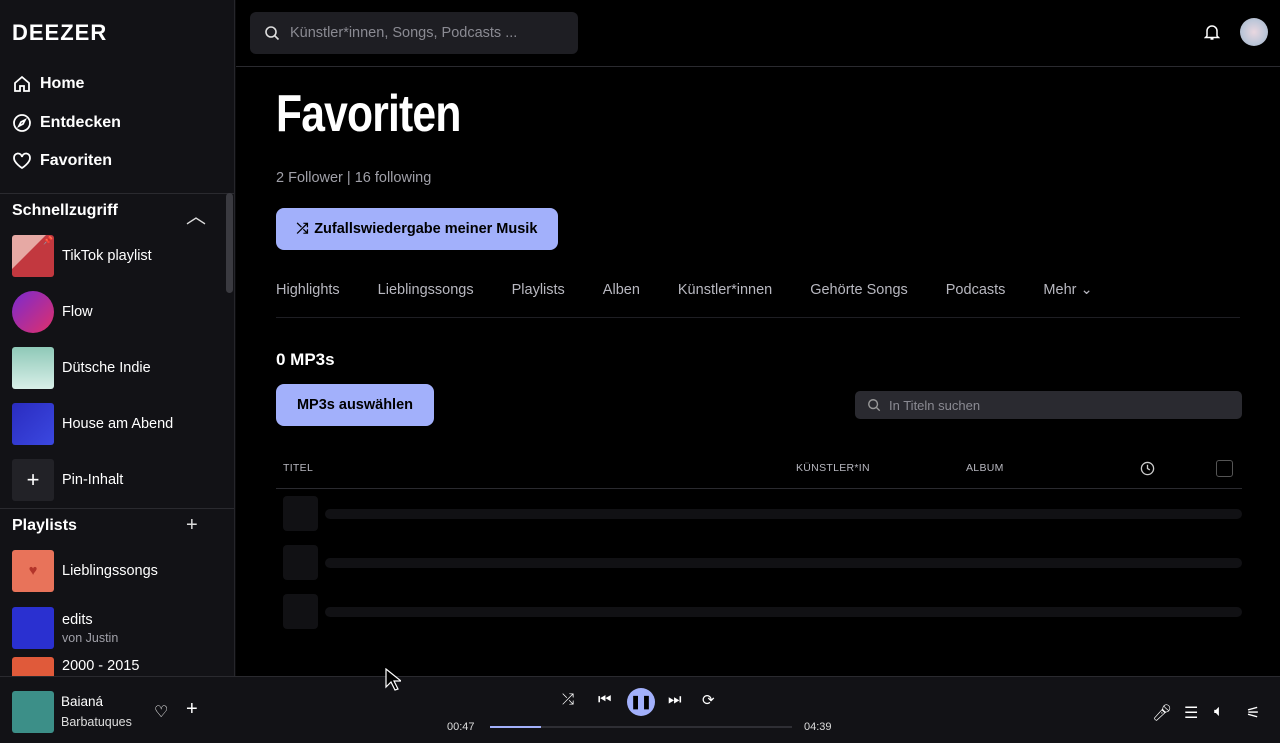  I want to click on nav-entdecken: Entdecken, so click(66, 123).